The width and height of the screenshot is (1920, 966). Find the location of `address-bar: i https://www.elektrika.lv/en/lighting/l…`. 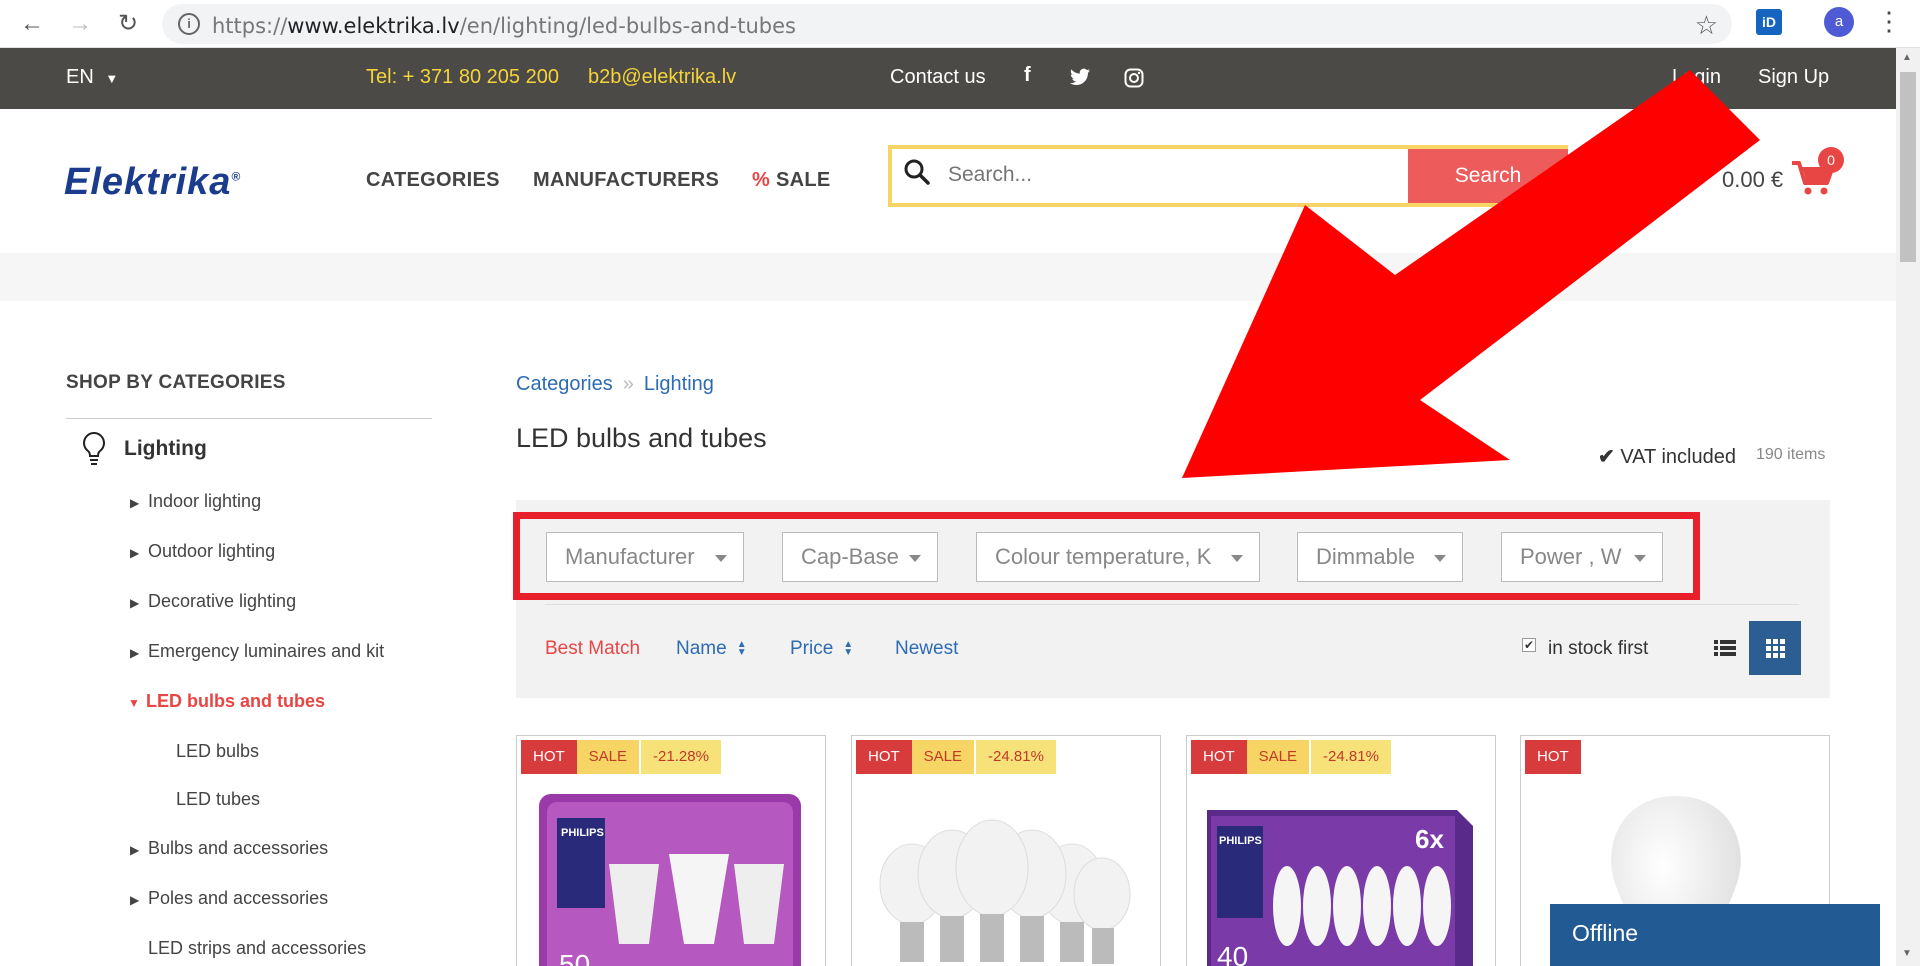

address-bar: i https://www.elektrika.lv/en/lighting/l… is located at coordinates (947, 24).